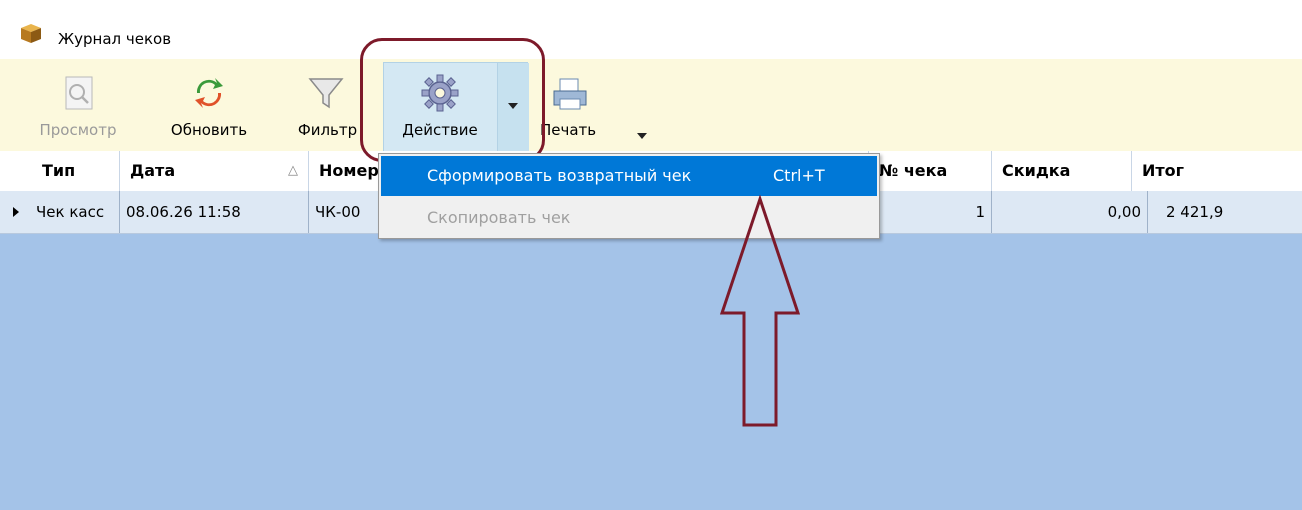  I want to click on action-label: Действие, so click(440, 130).